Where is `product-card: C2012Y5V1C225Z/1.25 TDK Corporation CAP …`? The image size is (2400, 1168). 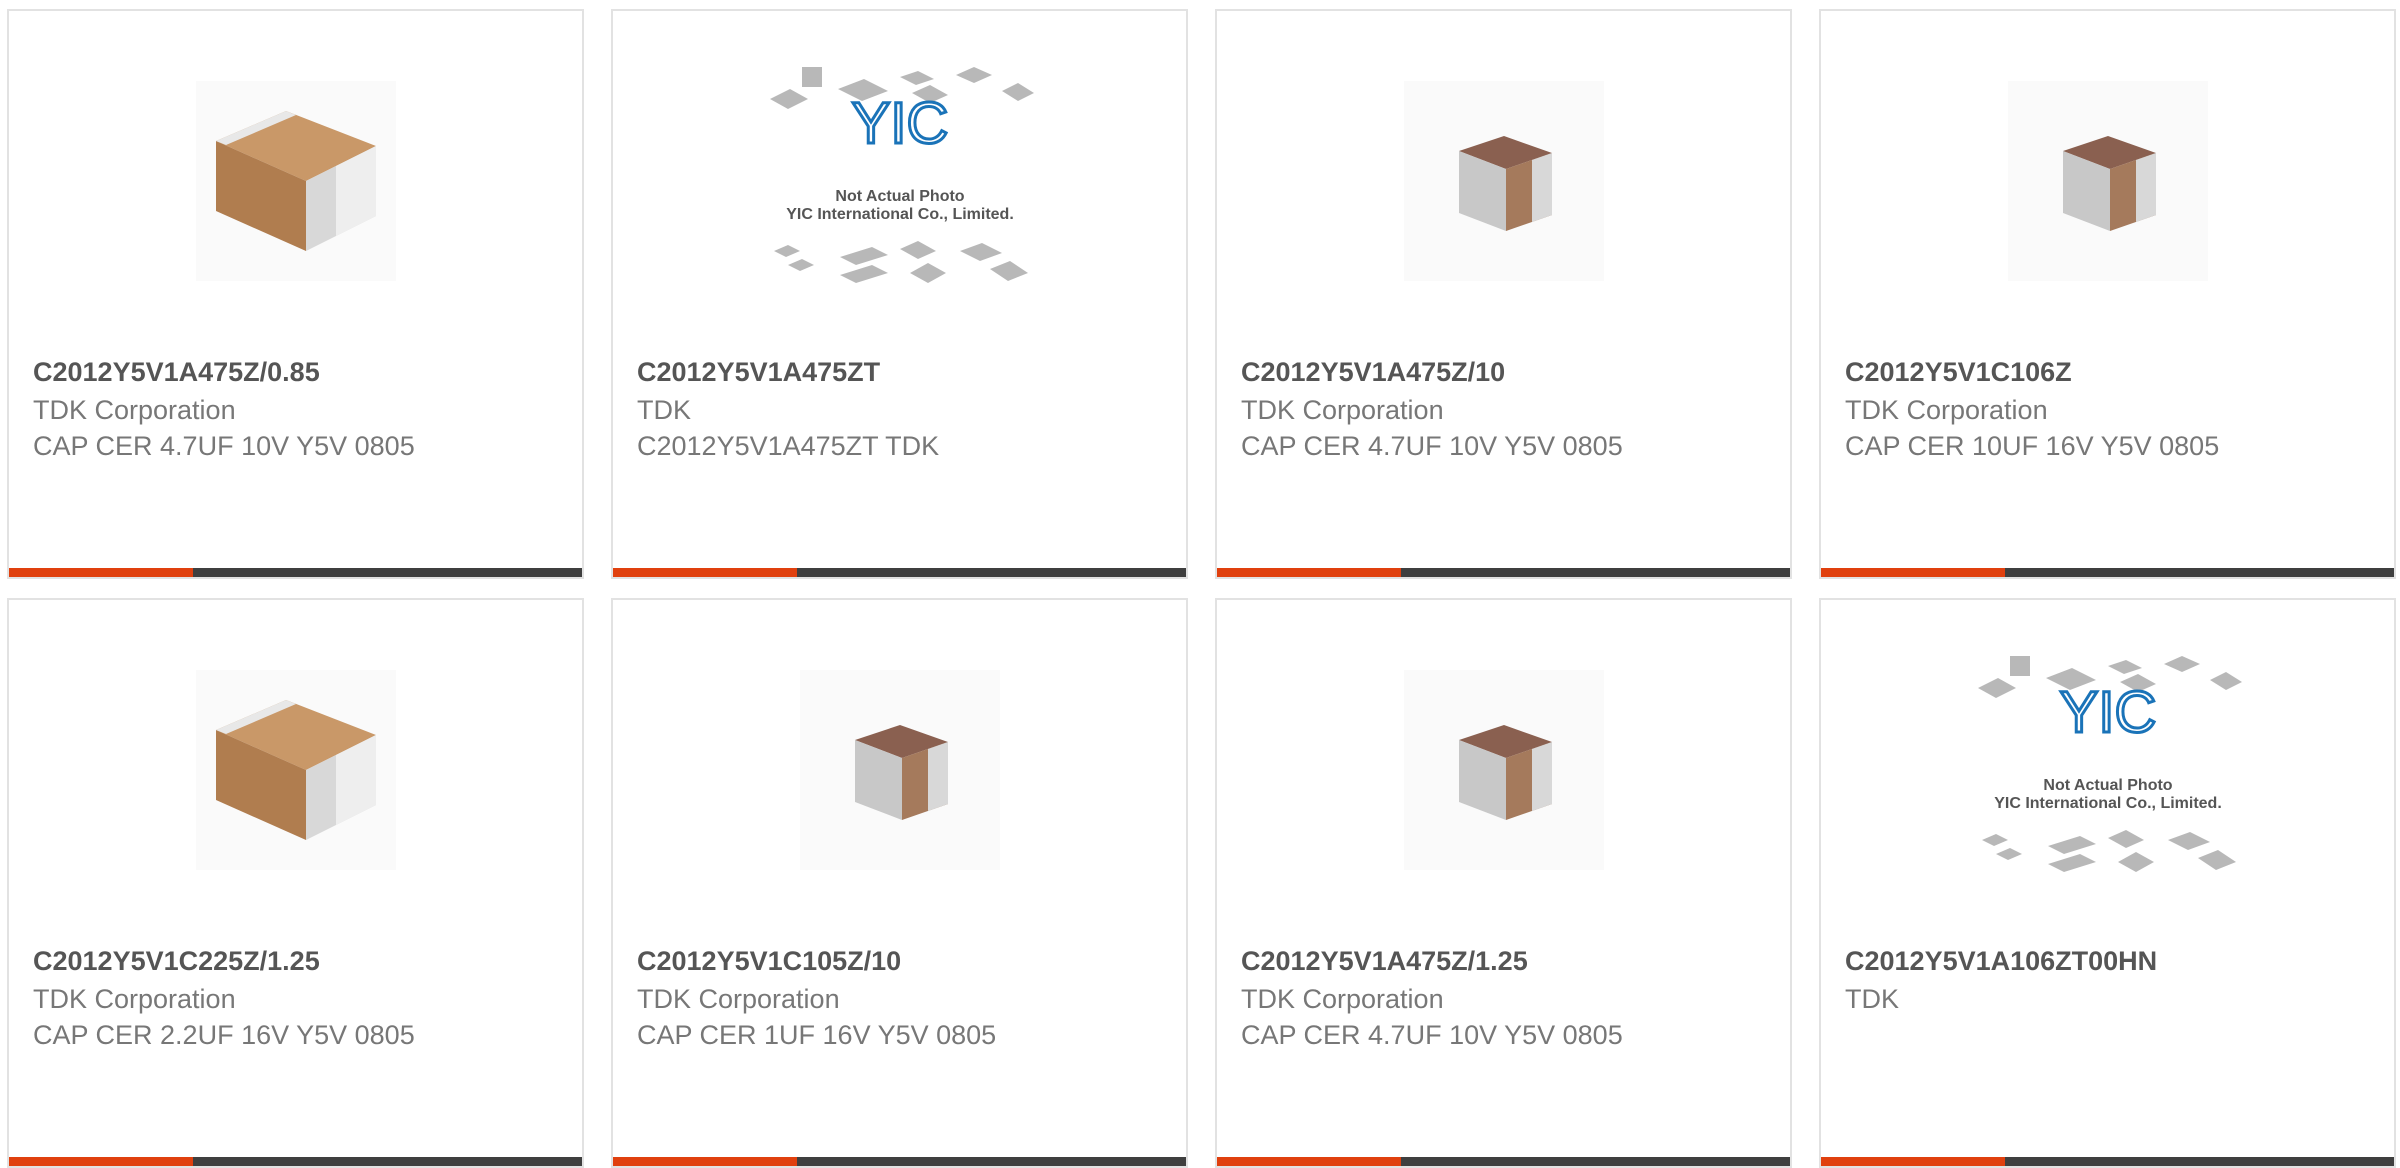
product-card: C2012Y5V1C225Z/1.25 TDK Corporation CAP … is located at coordinates (295, 883).